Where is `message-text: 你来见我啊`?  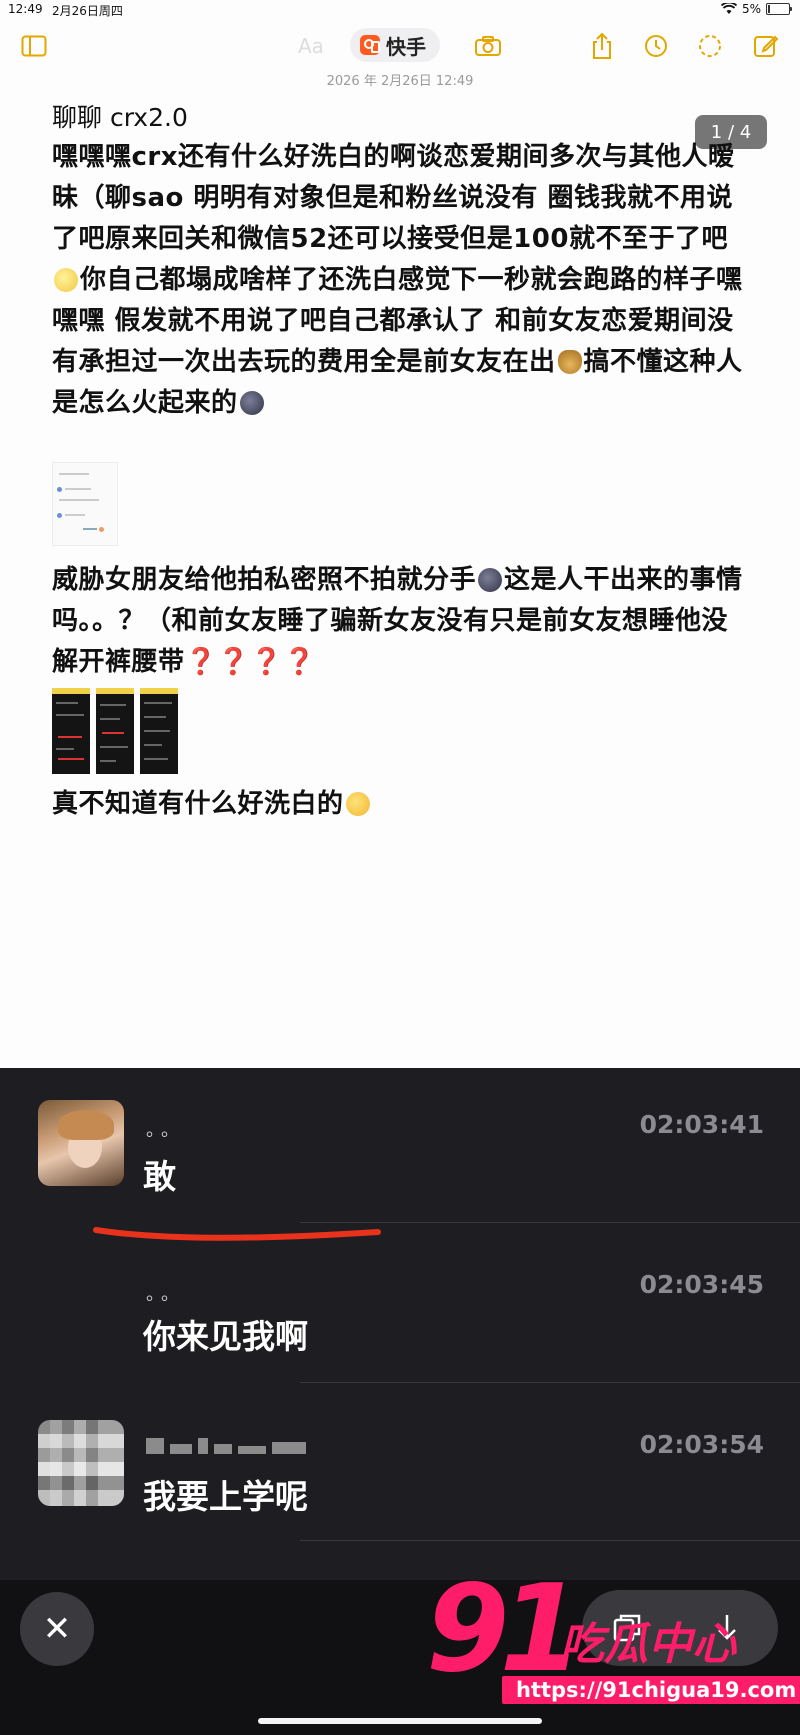
message-text: 你来见我啊 is located at coordinates (225, 1336).